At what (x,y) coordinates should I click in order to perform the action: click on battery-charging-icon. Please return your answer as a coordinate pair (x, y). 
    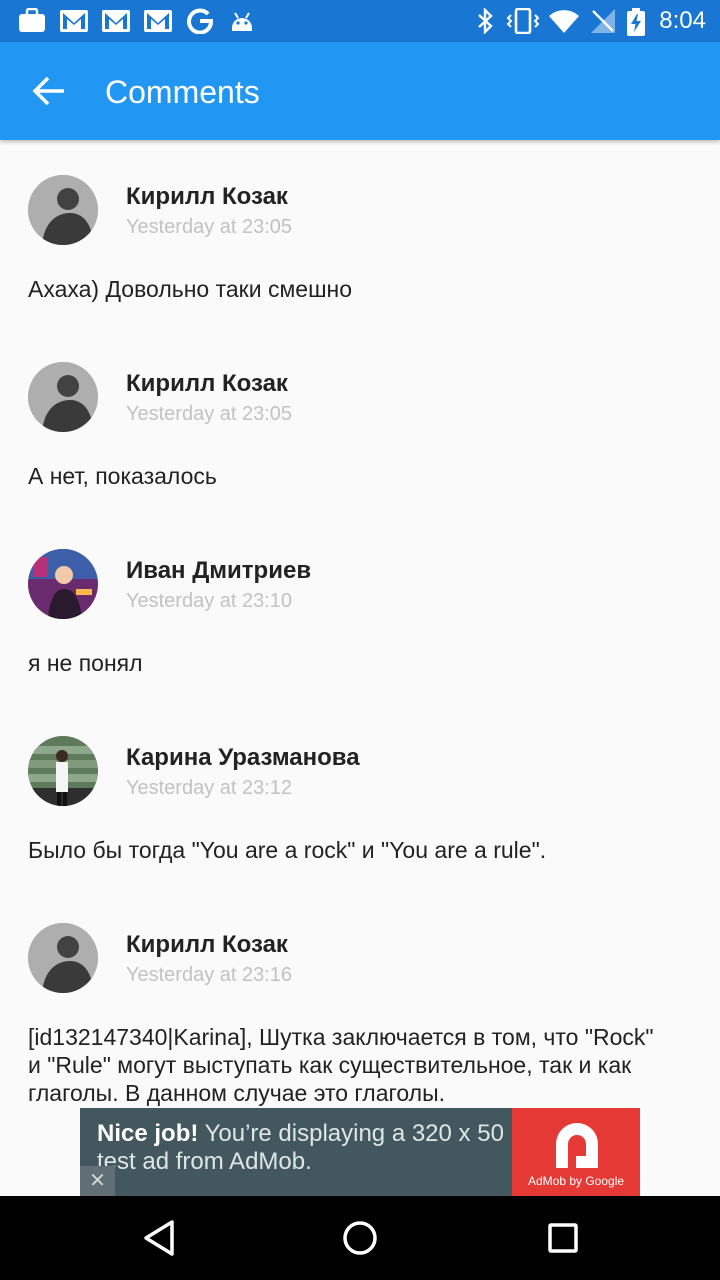
    Looking at the image, I should click on (636, 22).